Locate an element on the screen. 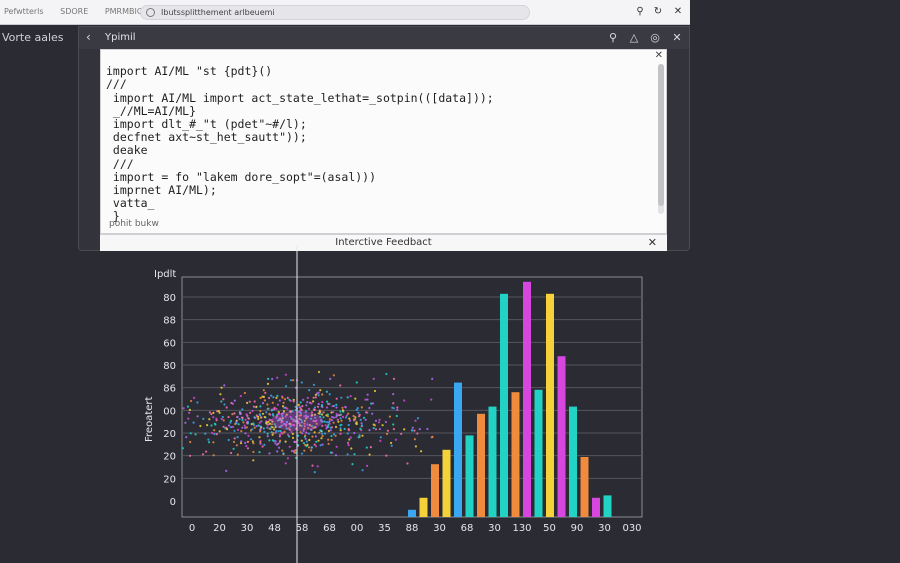 The image size is (900, 563). y-tick-label: 00 is located at coordinates (169, 411).